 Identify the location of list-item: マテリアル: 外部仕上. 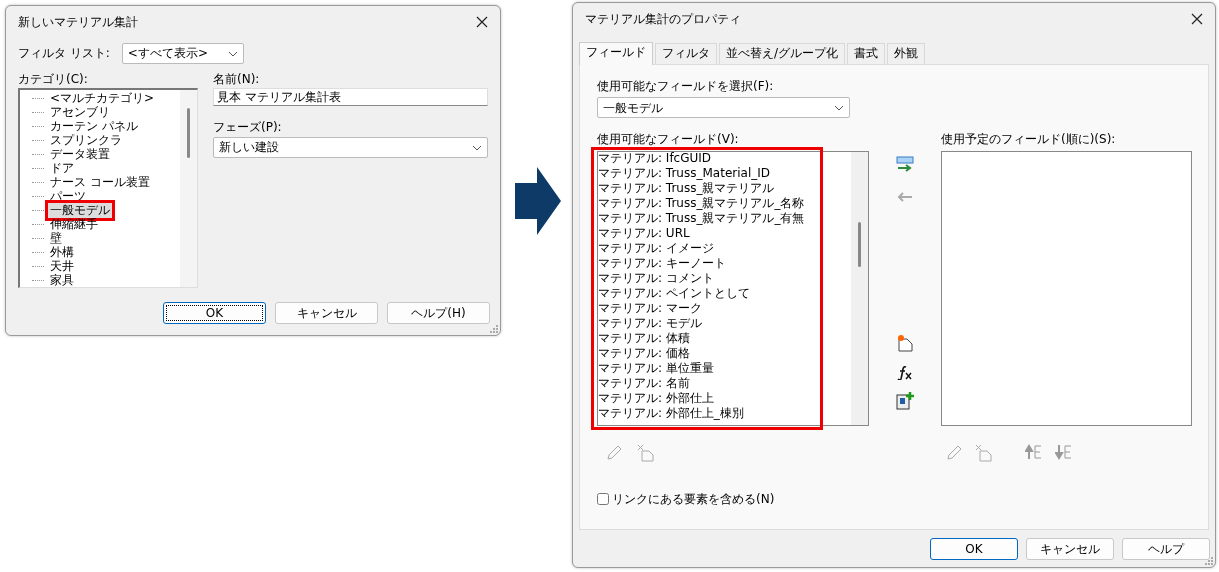
(656, 398).